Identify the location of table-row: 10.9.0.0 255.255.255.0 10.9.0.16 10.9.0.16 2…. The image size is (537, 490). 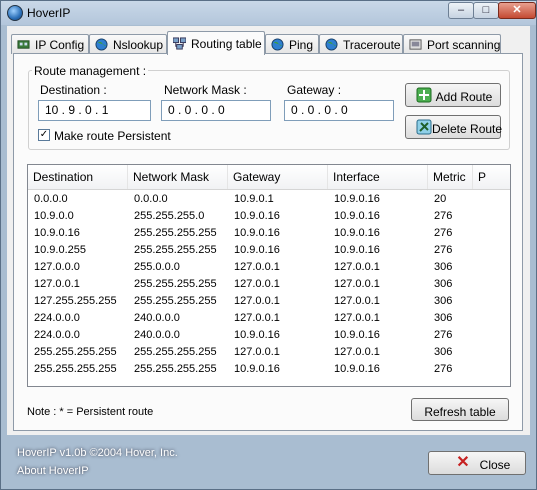
(269, 216).